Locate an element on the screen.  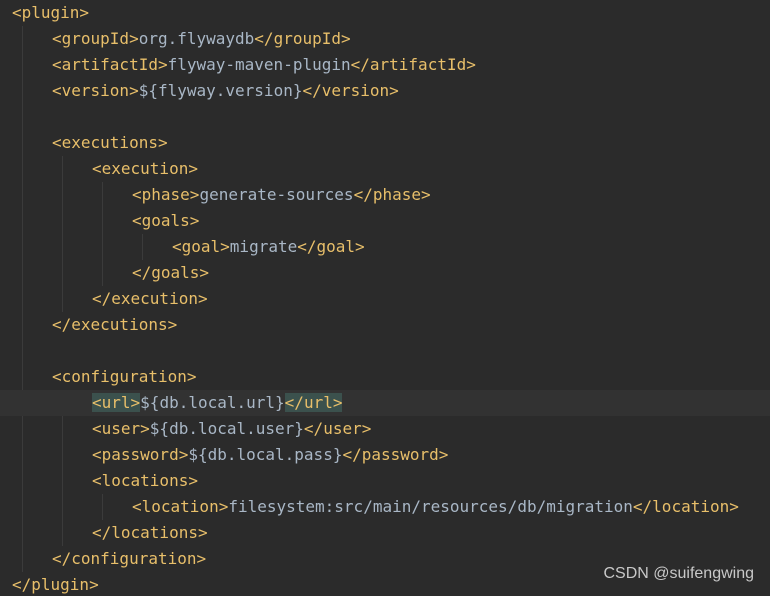
code-line: <plugin> is located at coordinates (385, 13).